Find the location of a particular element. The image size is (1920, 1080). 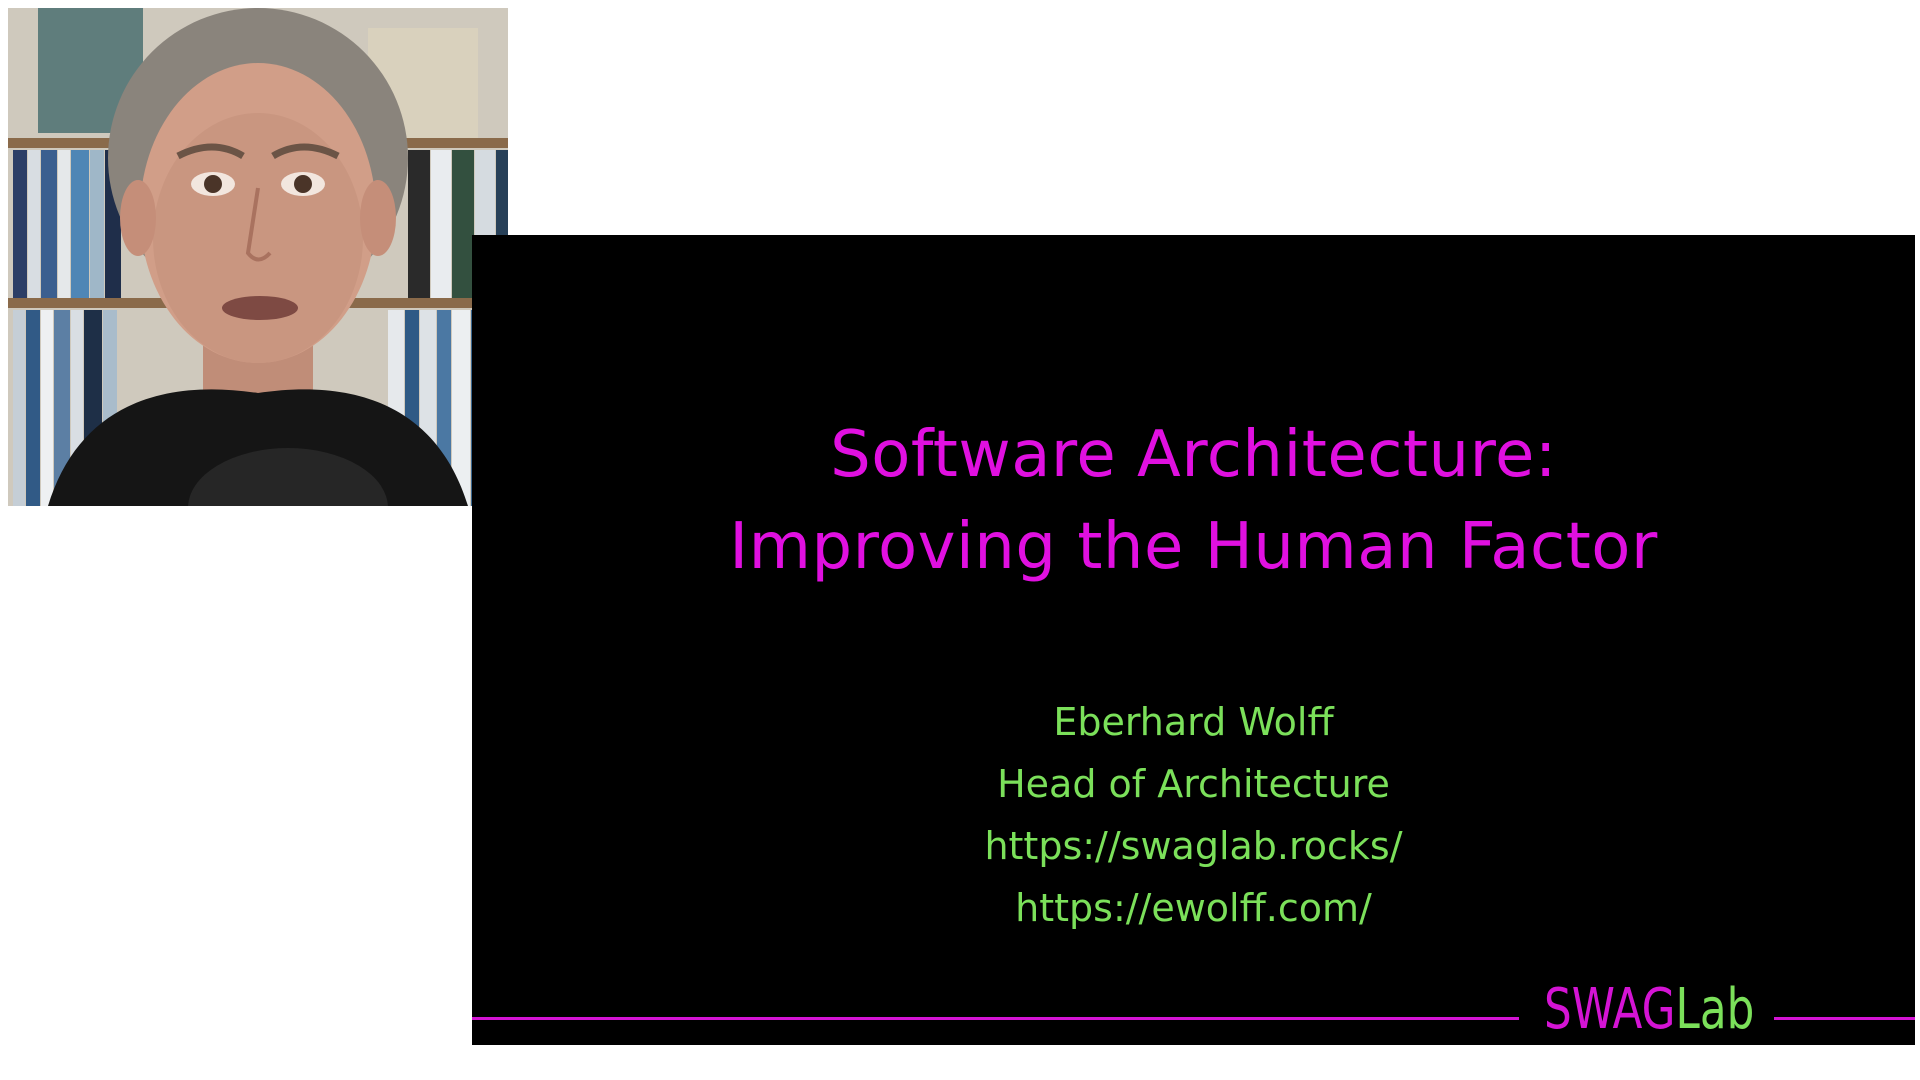

slide-title-line-2: Improving the Human Factor is located at coordinates (1193, 547).